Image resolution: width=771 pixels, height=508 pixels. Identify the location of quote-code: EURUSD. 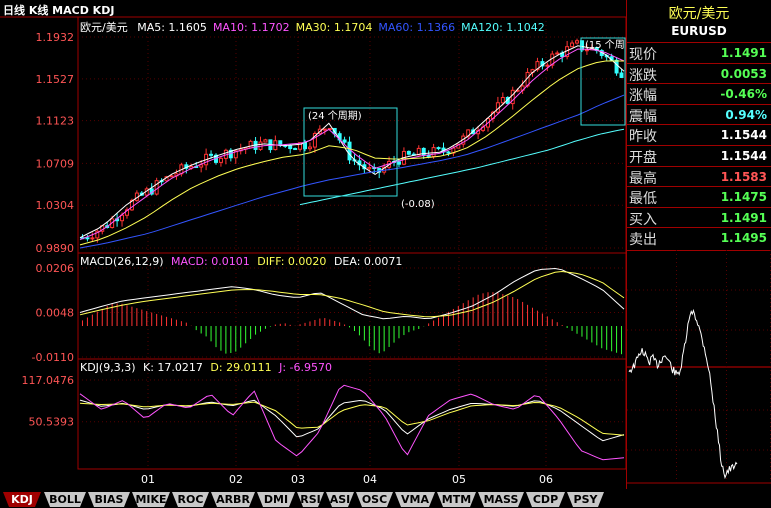
(699, 31).